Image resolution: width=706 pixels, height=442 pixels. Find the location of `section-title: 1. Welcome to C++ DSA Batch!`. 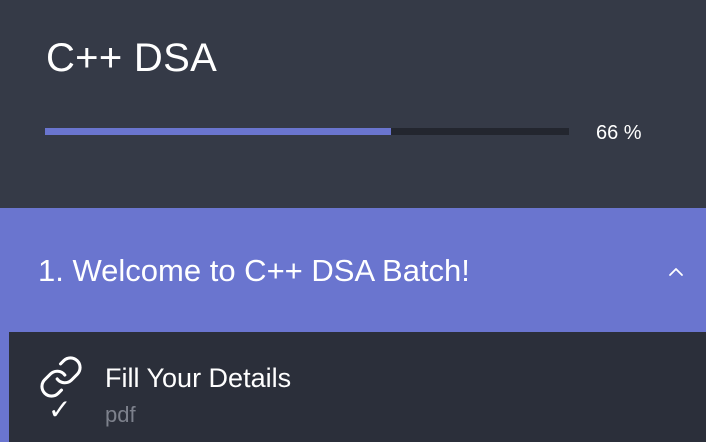

section-title: 1. Welcome to C++ DSA Batch! is located at coordinates (254, 270).